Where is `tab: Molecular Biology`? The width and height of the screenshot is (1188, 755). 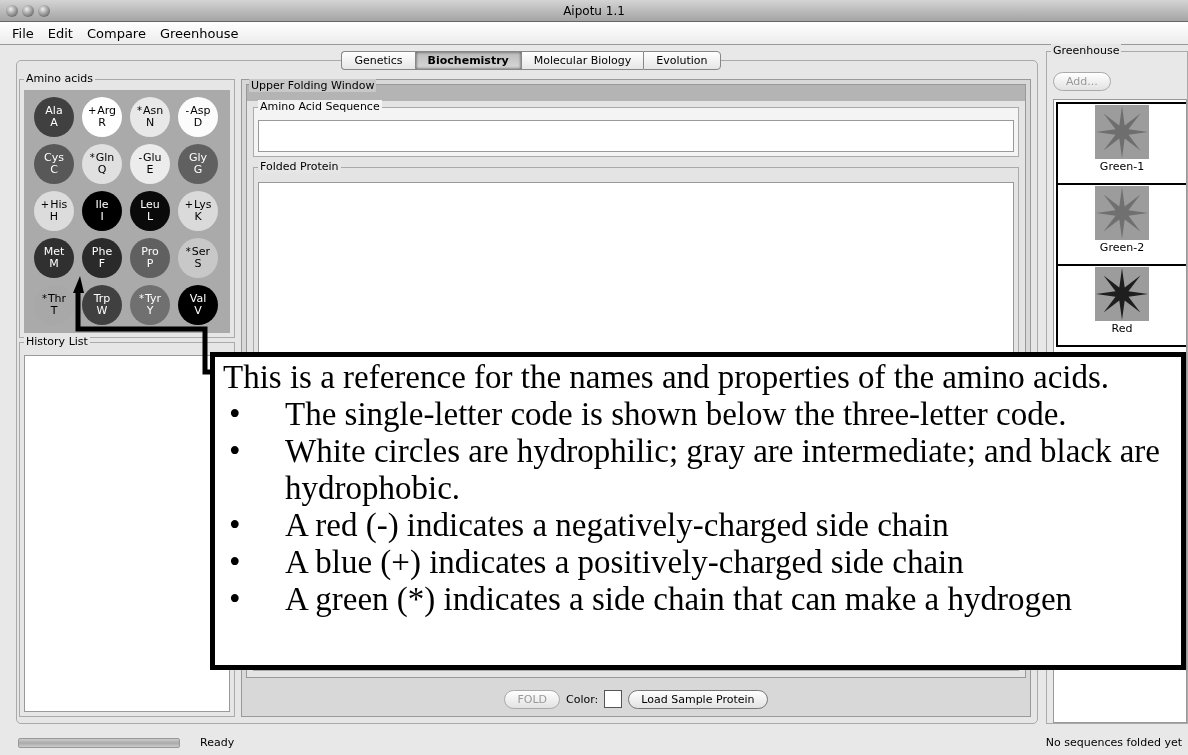 tab: Molecular Biology is located at coordinates (582, 60).